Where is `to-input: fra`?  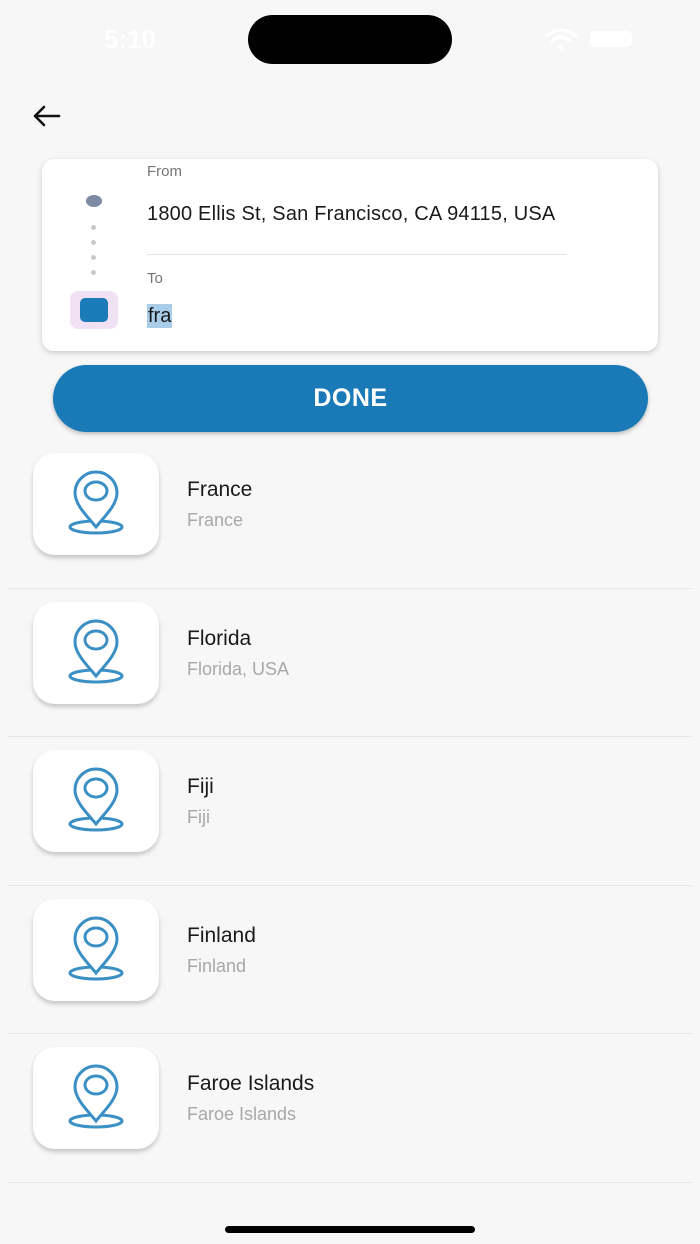
to-input: fra is located at coordinates (160, 318).